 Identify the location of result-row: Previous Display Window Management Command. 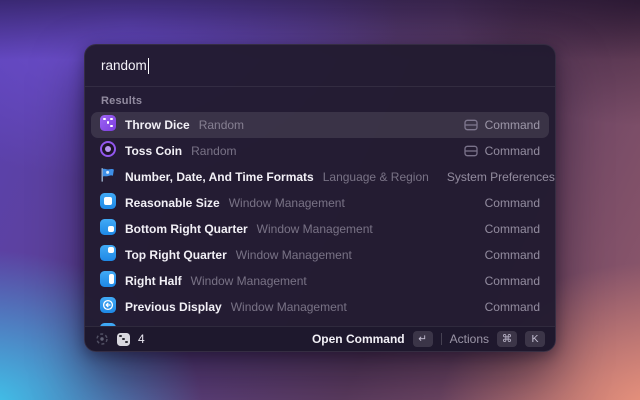
(320, 307).